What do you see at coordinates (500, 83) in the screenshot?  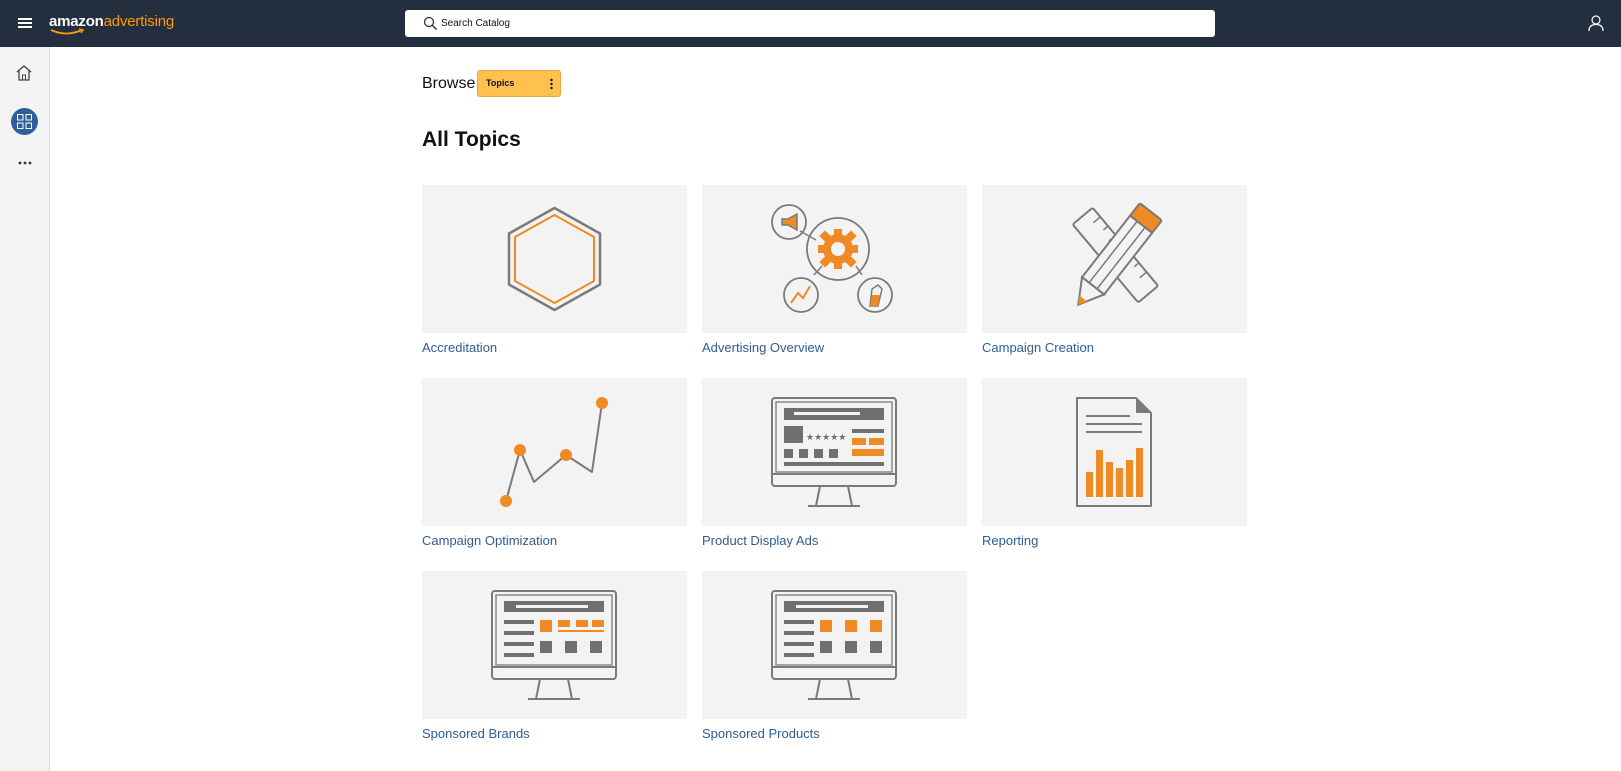 I see `topics-button-label: Topics` at bounding box center [500, 83].